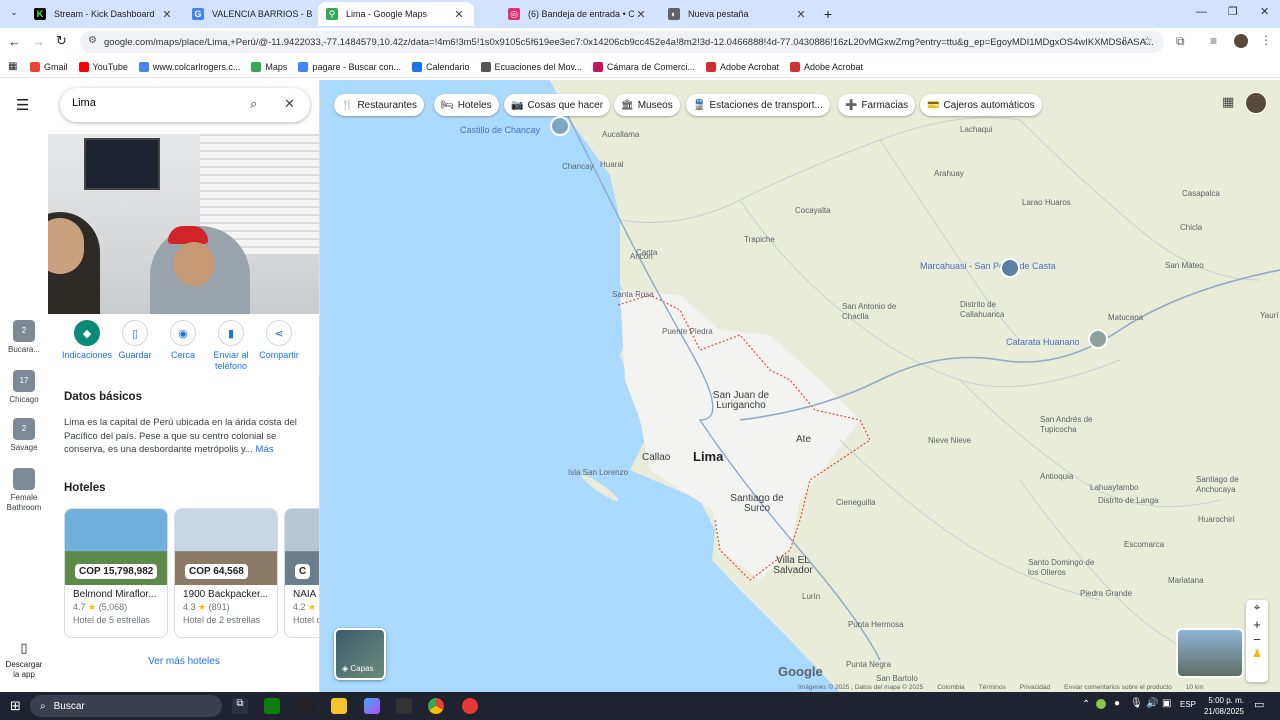 The width and height of the screenshot is (1280, 720). What do you see at coordinates (1184, 265) in the screenshot?
I see `place-label: San Mateo` at bounding box center [1184, 265].